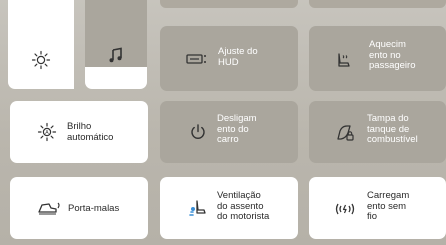 This screenshot has width=446, height=245. I want to click on car-power-off-label: Desligam ento do carro, so click(237, 129).